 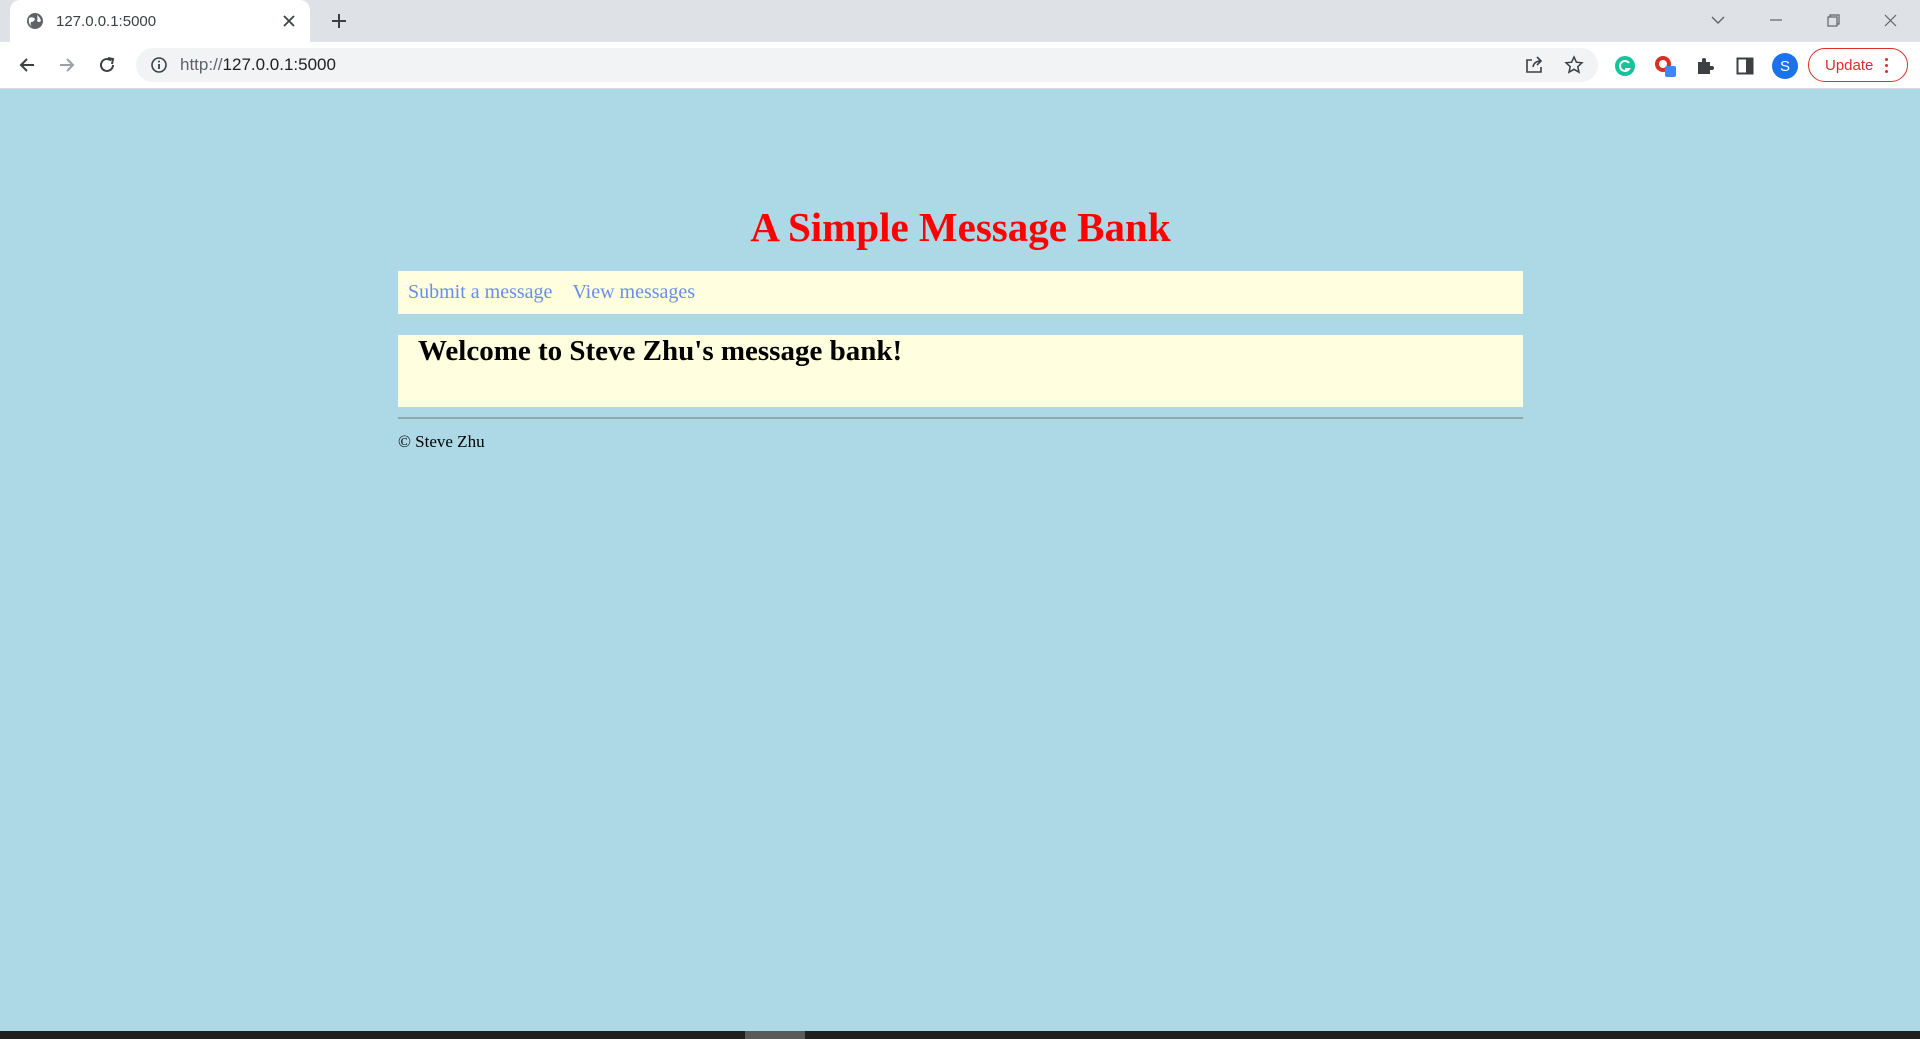 What do you see at coordinates (1705, 66) in the screenshot?
I see `extensions-puzzle-icon` at bounding box center [1705, 66].